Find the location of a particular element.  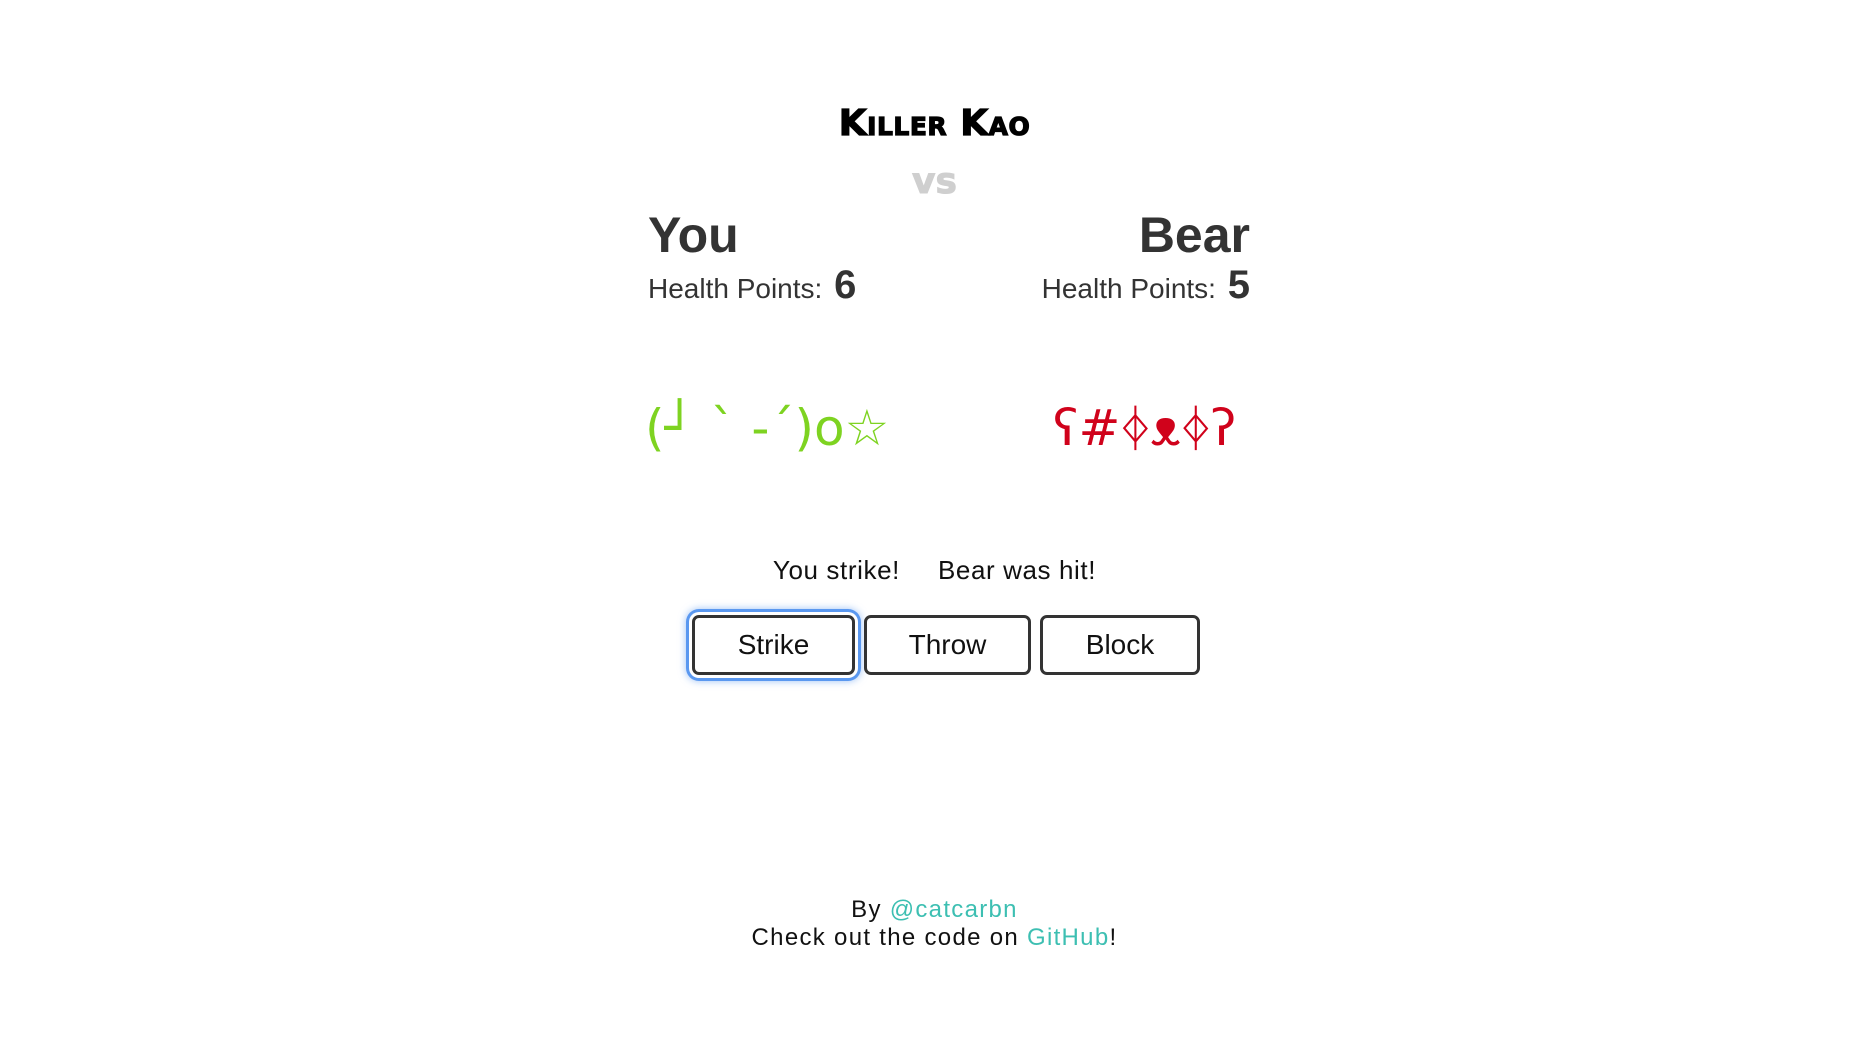

opponent-health: Health Points: 5 is located at coordinates (1120, 287).